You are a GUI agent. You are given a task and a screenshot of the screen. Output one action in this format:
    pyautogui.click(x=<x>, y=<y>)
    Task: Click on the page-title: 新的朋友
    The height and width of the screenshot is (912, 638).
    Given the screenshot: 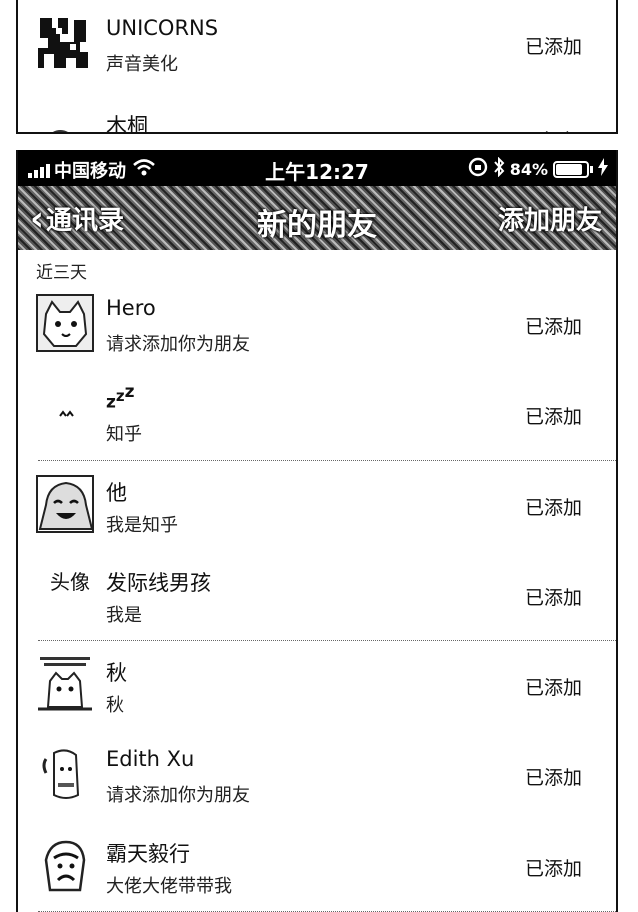 What is the action you would take?
    pyautogui.click(x=317, y=225)
    